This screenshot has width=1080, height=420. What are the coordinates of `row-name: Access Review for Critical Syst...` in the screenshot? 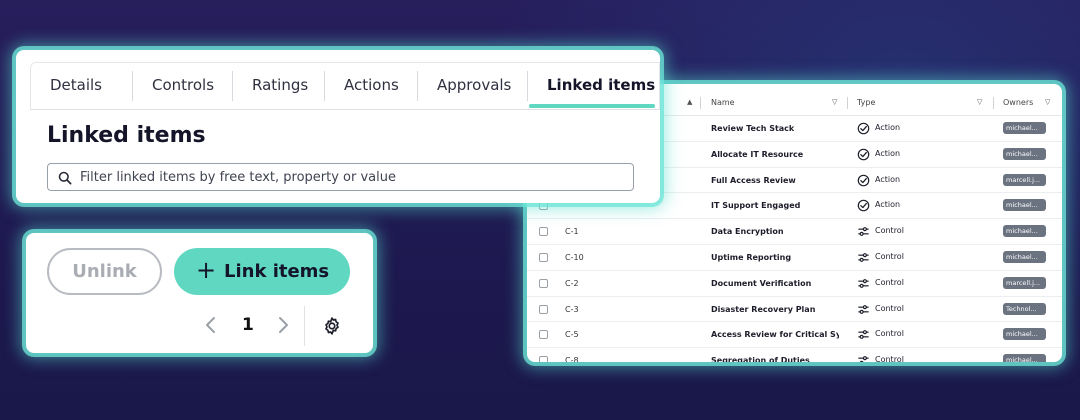 It's located at (775, 334).